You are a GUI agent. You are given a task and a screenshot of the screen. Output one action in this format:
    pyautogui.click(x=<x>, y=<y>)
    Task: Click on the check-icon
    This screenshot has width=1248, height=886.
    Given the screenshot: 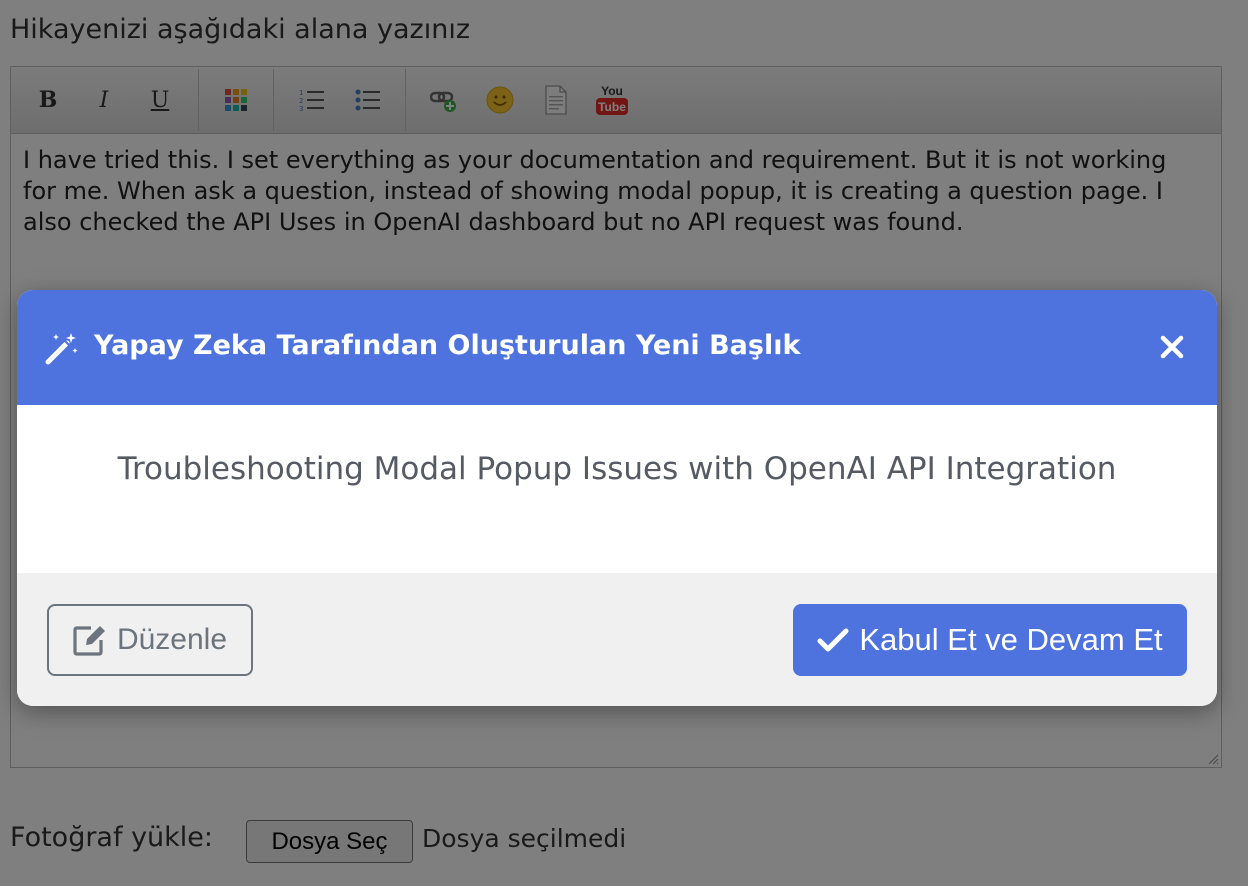 What is the action you would take?
    pyautogui.click(x=833, y=640)
    